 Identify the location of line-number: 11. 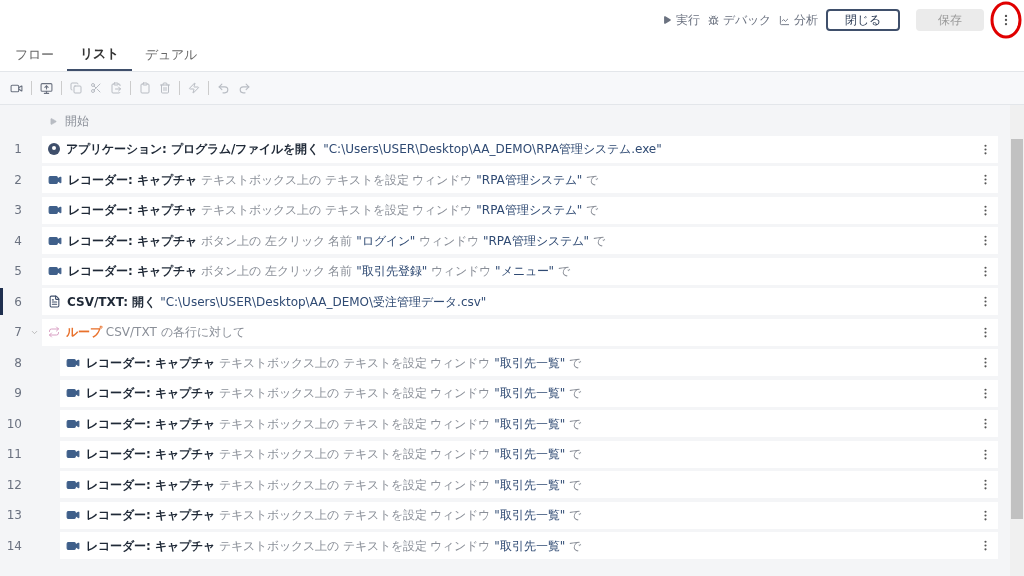
(14, 454).